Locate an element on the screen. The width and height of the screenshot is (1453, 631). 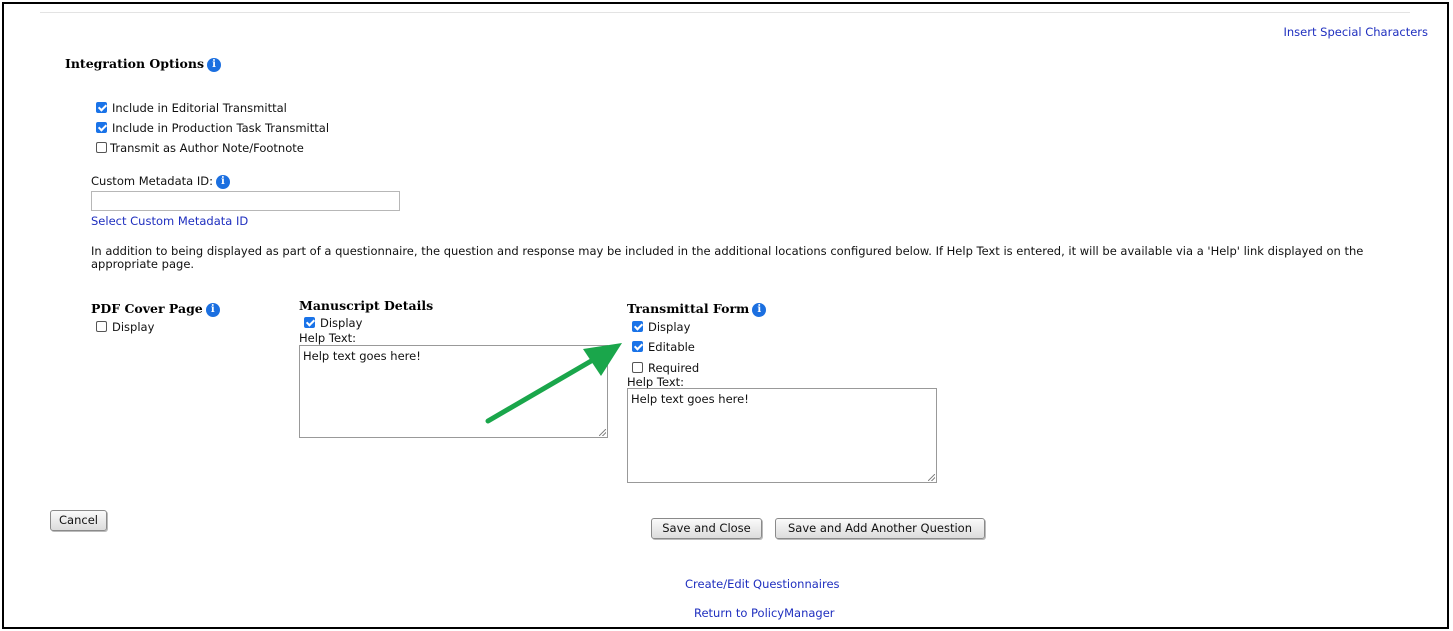
pdf-cover-heading: PDF Cover Page i is located at coordinates (155, 309).